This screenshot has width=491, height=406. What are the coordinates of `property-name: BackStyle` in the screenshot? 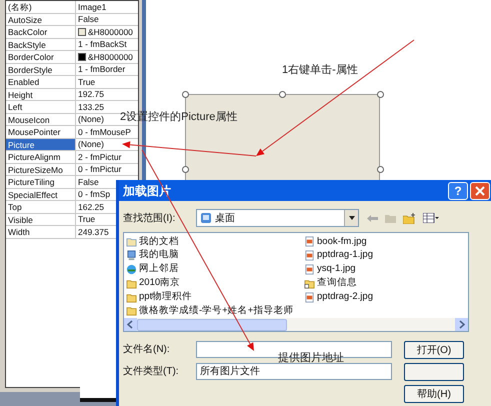 It's located at (41, 44).